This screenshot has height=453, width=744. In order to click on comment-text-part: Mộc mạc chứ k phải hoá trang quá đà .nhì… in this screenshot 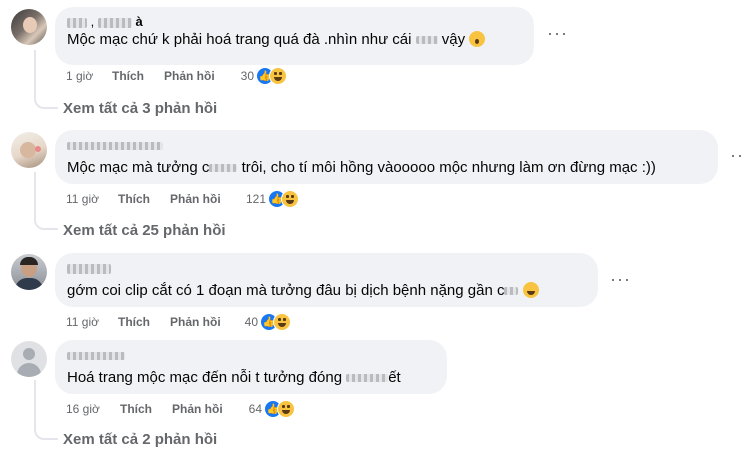, I will do `click(239, 39)`.